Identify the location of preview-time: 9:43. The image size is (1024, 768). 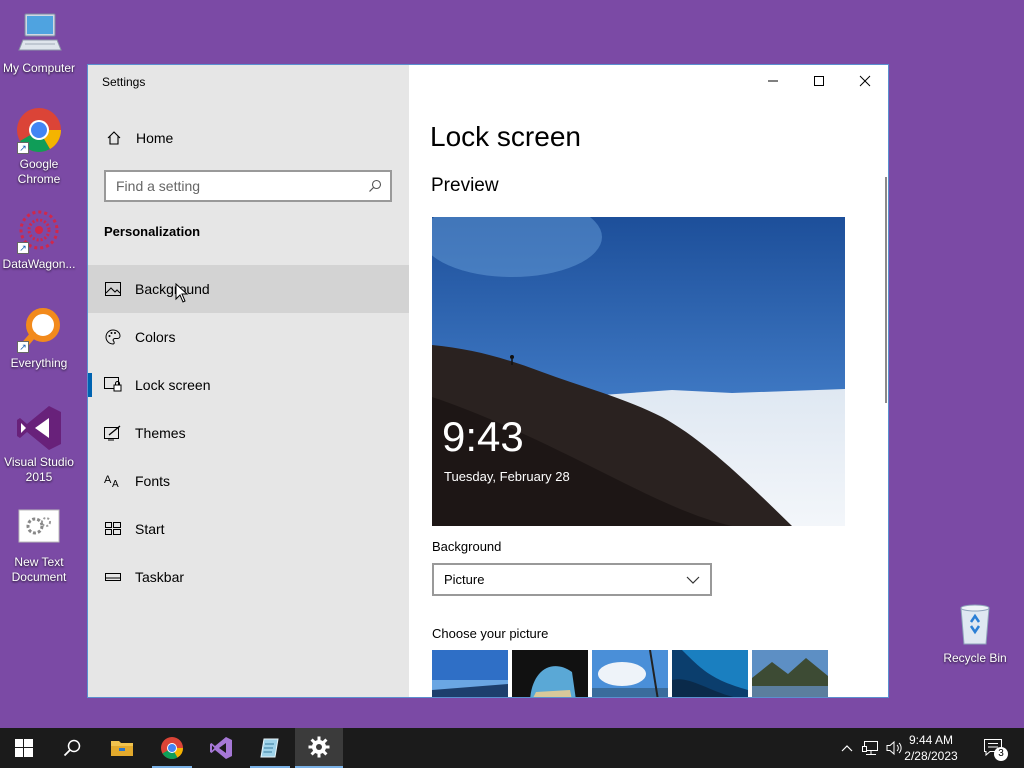
(483, 436).